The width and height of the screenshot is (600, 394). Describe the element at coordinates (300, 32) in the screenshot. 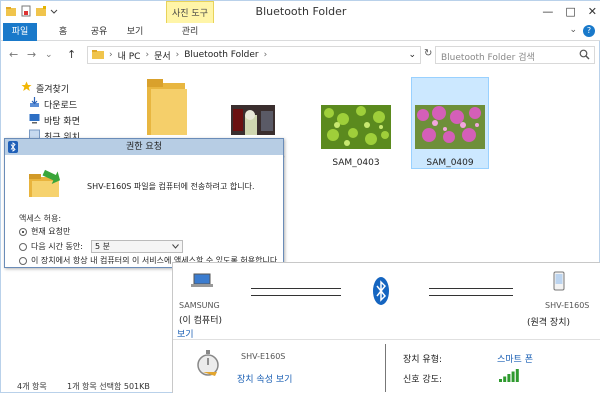

I see `ribbon-tabs: 파일 홈 공유 보기 관리 ⌄ ?` at that location.